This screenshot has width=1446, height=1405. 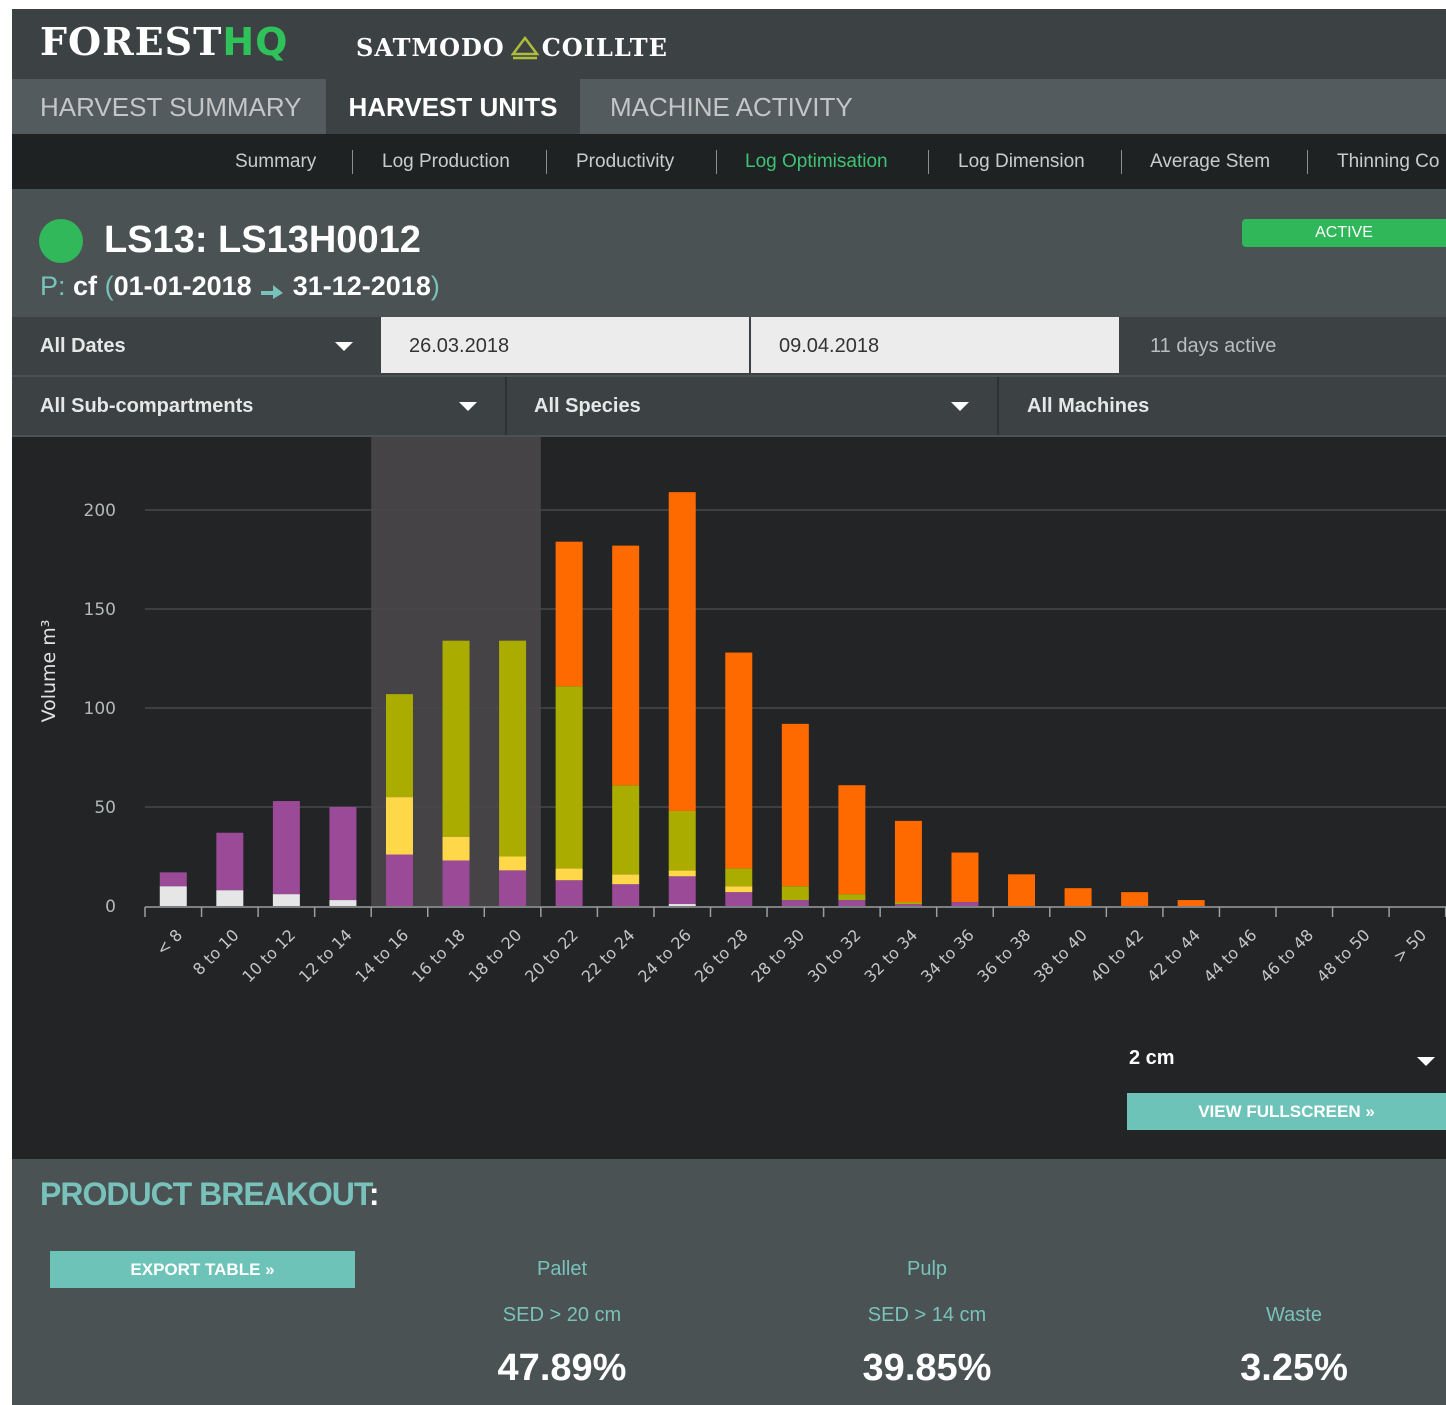 I want to click on tab-harvest-summary: HARVEST SUMMARY, so click(x=171, y=106).